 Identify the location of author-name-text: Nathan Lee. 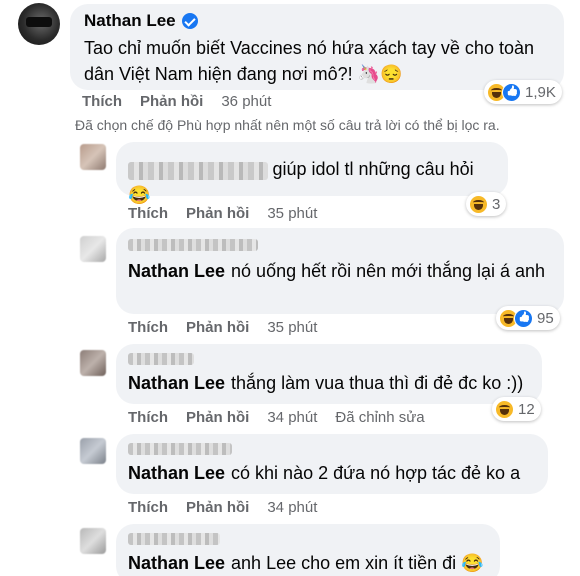
(130, 21).